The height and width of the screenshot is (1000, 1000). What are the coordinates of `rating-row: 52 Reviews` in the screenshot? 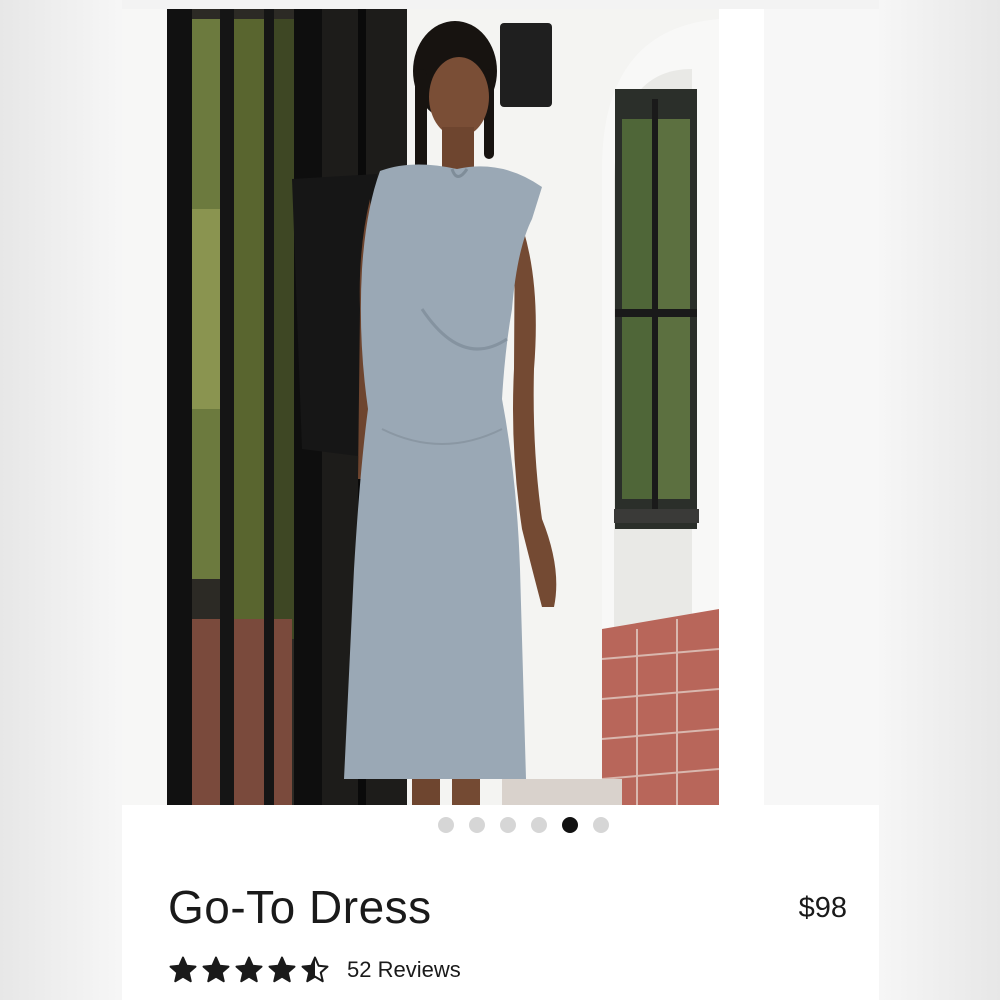 It's located at (314, 970).